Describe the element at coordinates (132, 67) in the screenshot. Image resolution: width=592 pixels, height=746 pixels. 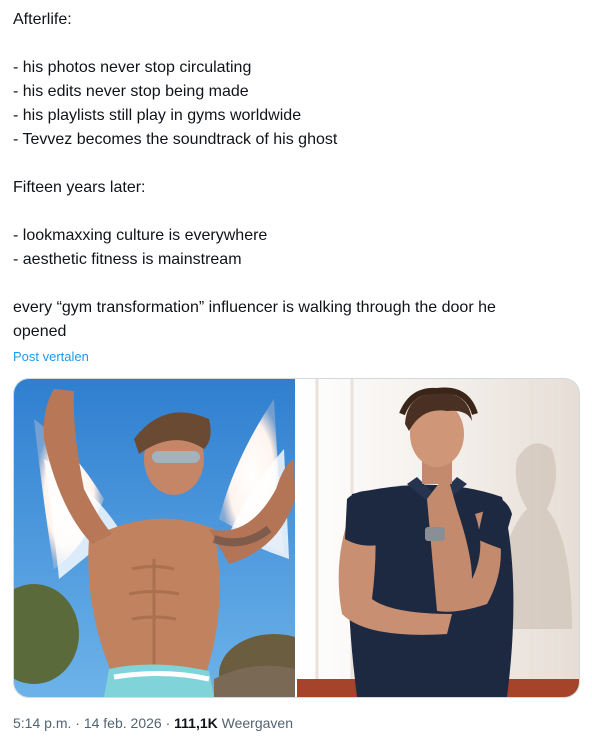
I see `tweet-line: - his photos never stop circulating` at that location.